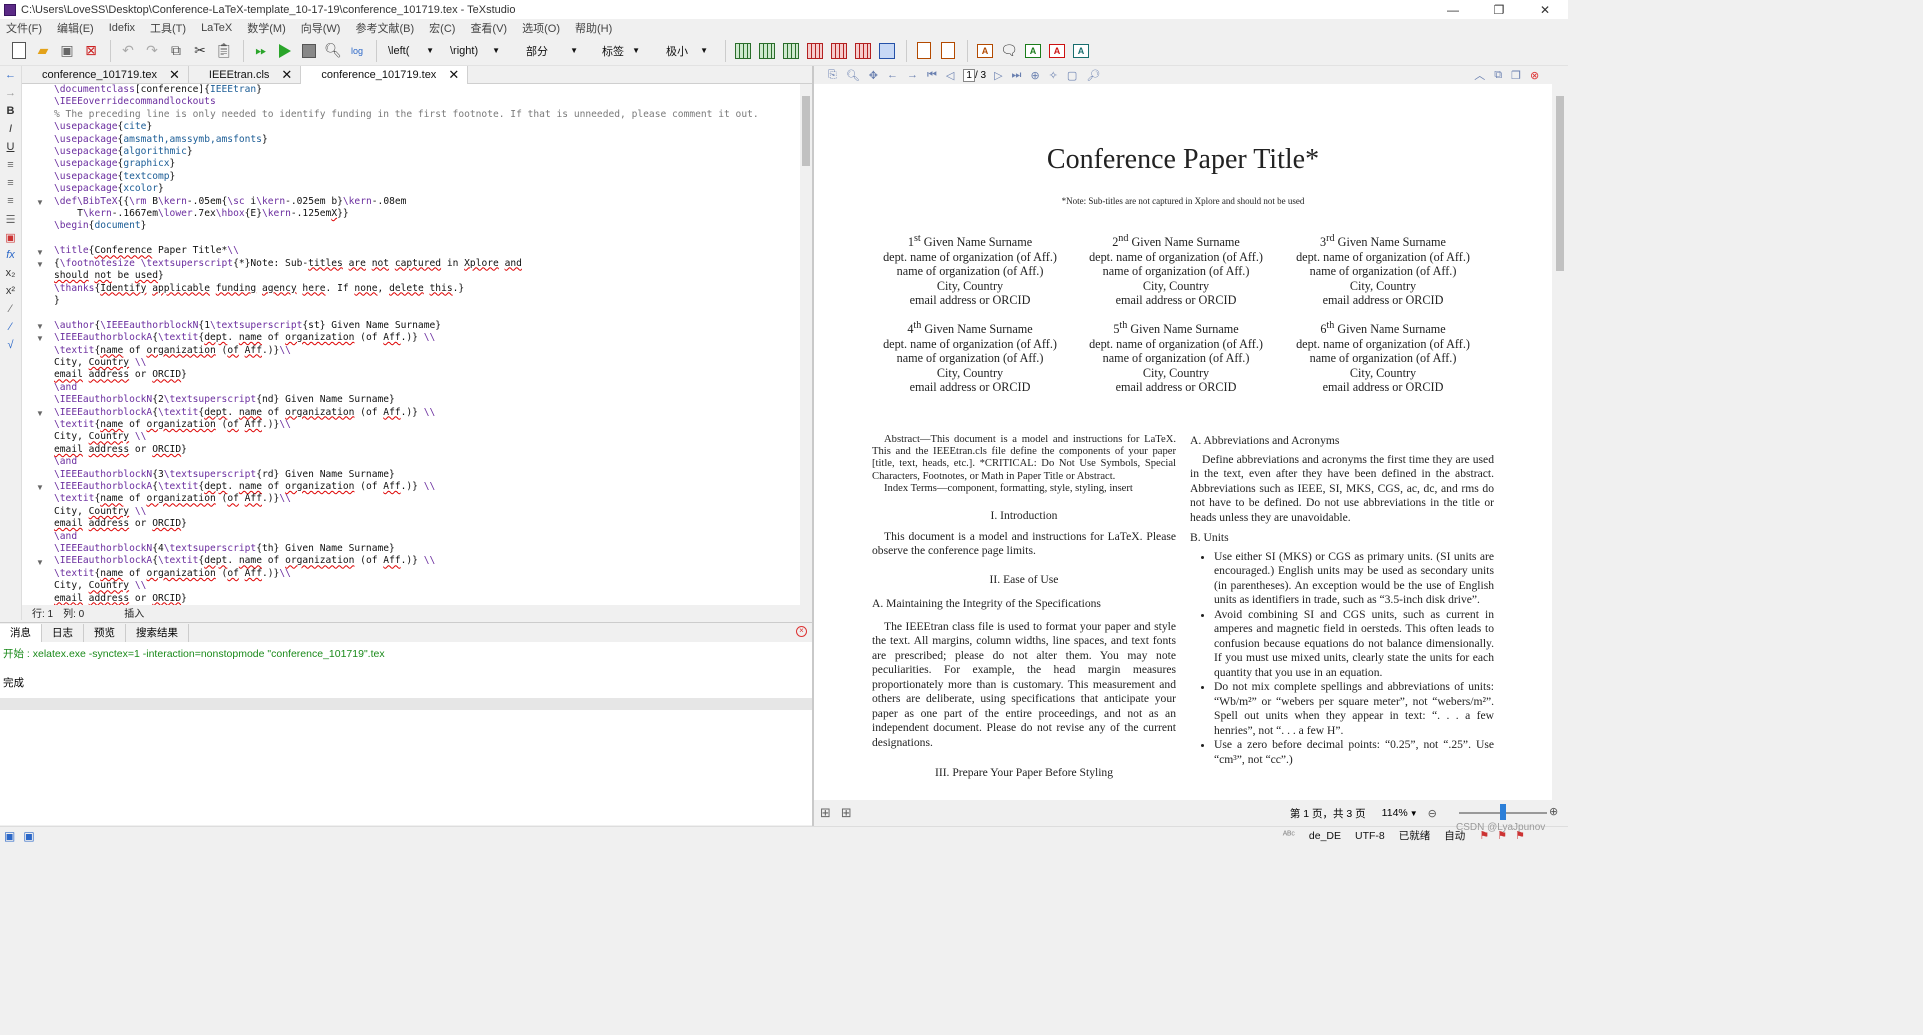  What do you see at coordinates (63, 632) in the screenshot?
I see `tab-log: 日志` at bounding box center [63, 632].